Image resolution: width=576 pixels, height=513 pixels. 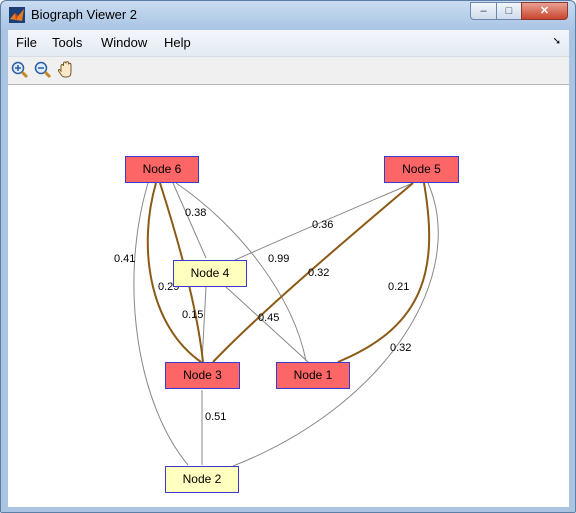 What do you see at coordinates (279, 259) in the screenshot?
I see `edge-label-node6-node1: 0.99` at bounding box center [279, 259].